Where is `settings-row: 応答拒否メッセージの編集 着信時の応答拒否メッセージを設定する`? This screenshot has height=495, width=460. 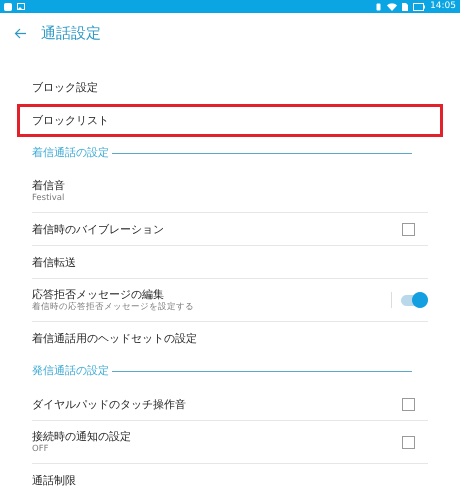
settings-row: 応答拒否メッセージの編集 着信時の応答拒否メッセージを設定する is located at coordinates (230, 300).